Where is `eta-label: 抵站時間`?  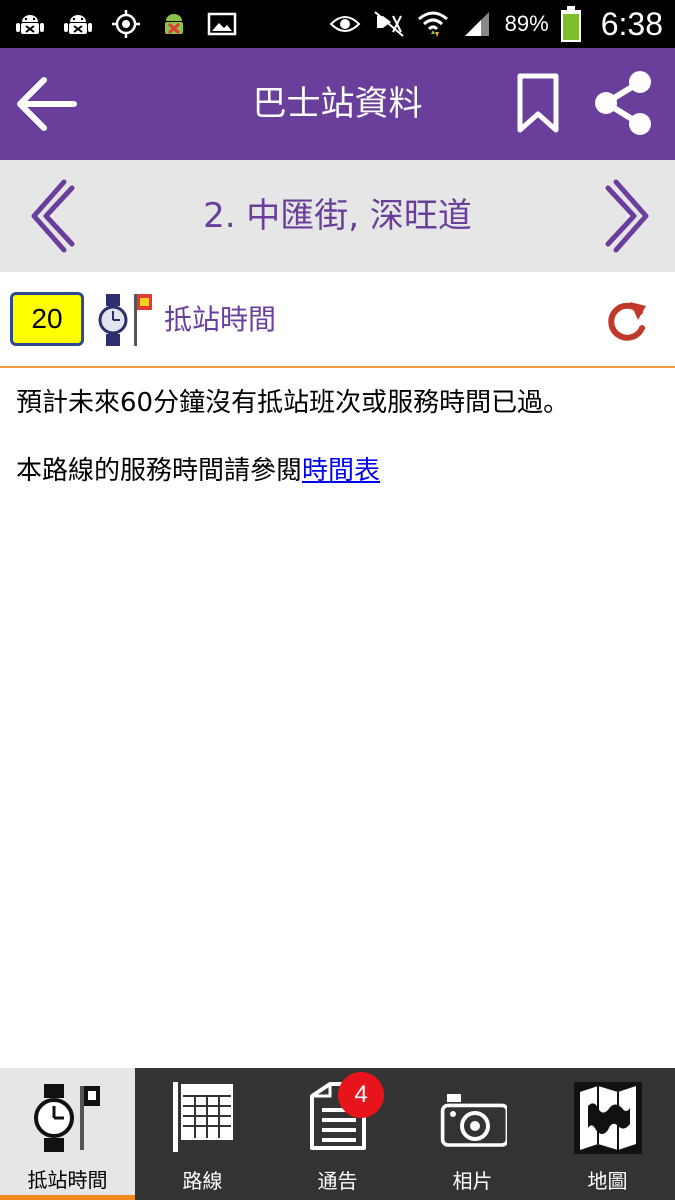 eta-label: 抵站時間 is located at coordinates (220, 319).